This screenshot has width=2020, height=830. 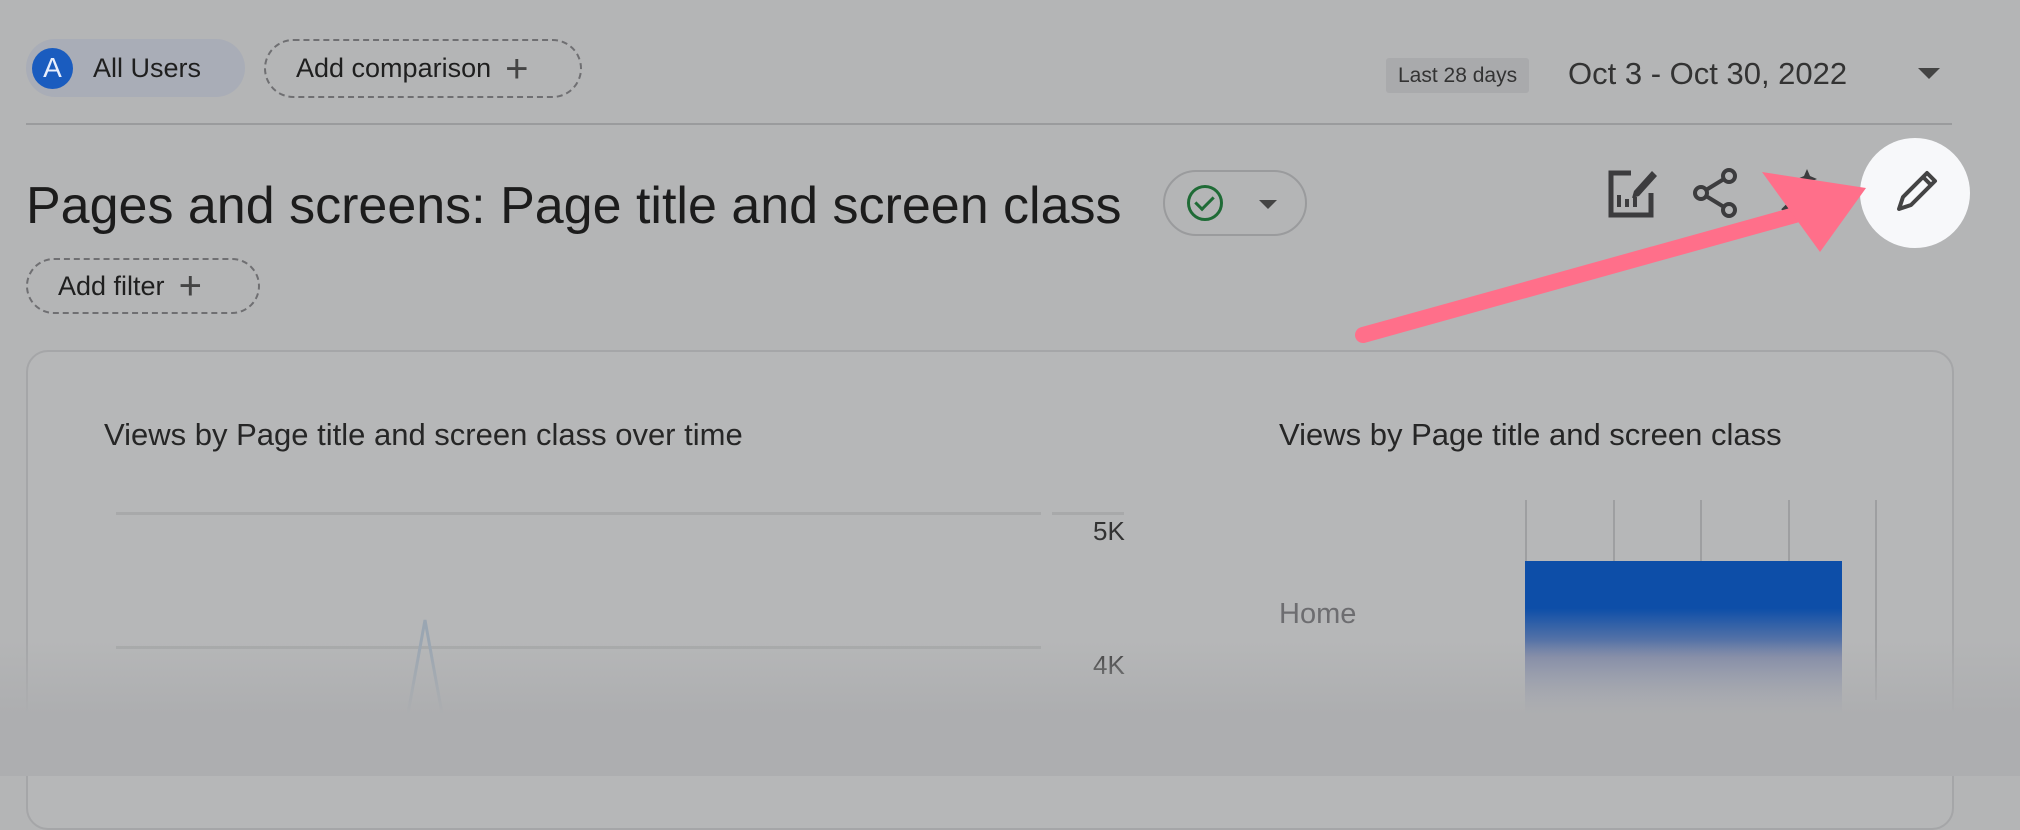 I want to click on segment-chip-all-users: A All Users, so click(x=135, y=68).